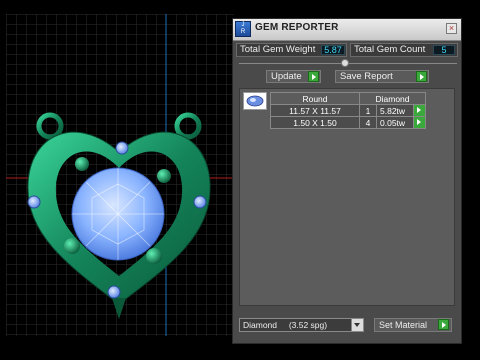  I want to click on table-row: 11.57 X 11.57 1 5.82tw, so click(348, 110).